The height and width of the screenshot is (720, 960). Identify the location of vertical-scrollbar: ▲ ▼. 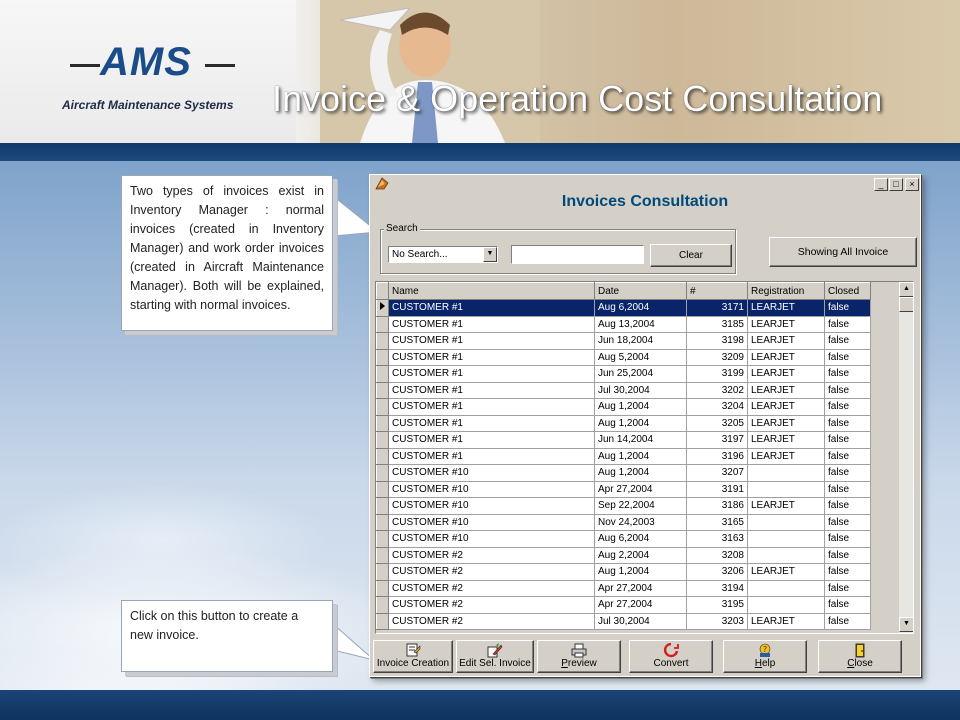
(906, 457).